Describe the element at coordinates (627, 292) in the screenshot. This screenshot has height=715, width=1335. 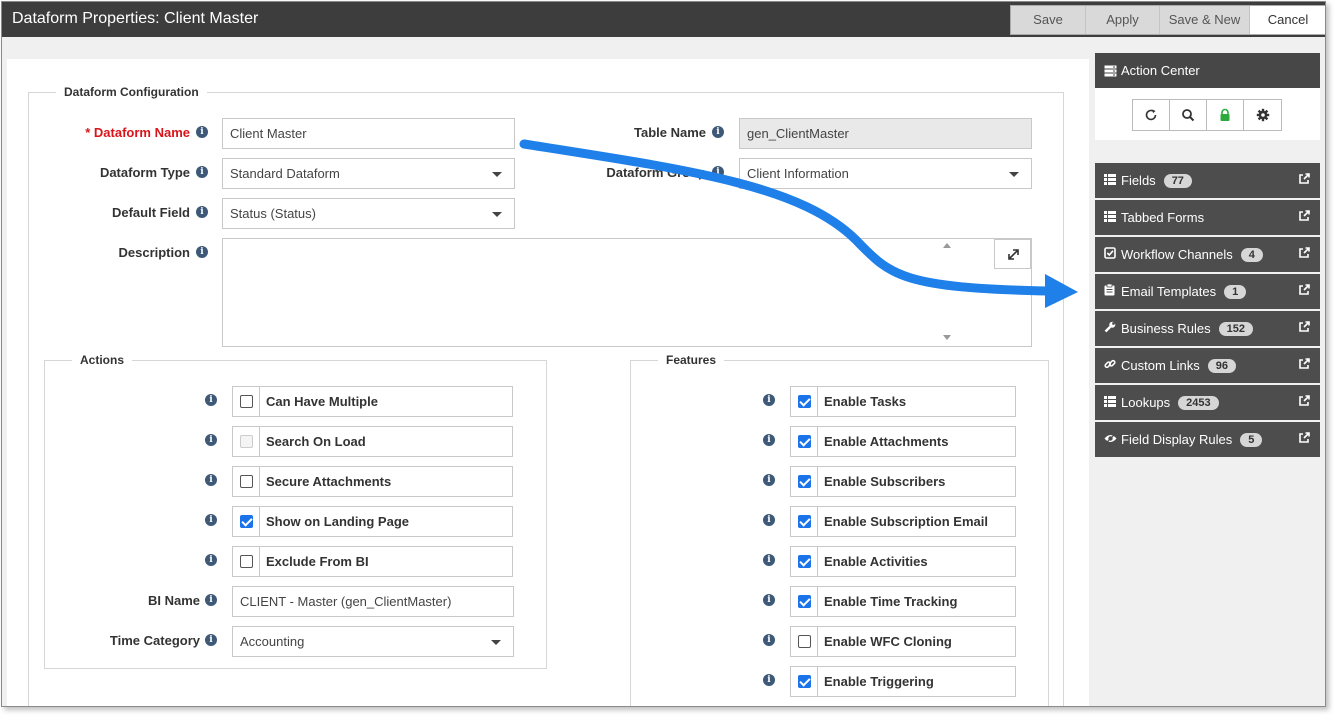
I see `description-textarea` at that location.